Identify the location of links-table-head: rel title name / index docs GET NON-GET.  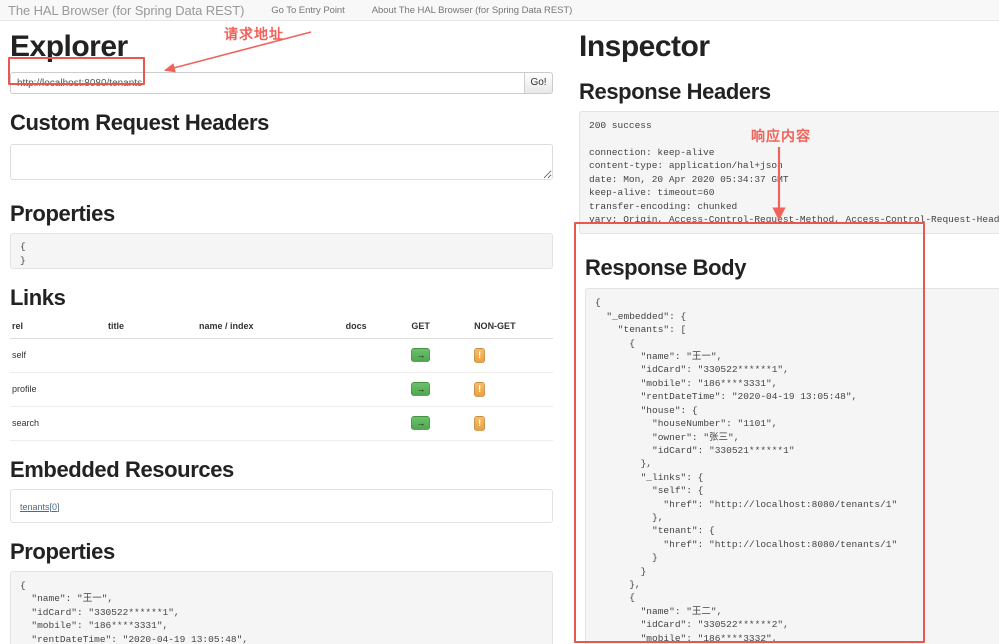
(281, 328).